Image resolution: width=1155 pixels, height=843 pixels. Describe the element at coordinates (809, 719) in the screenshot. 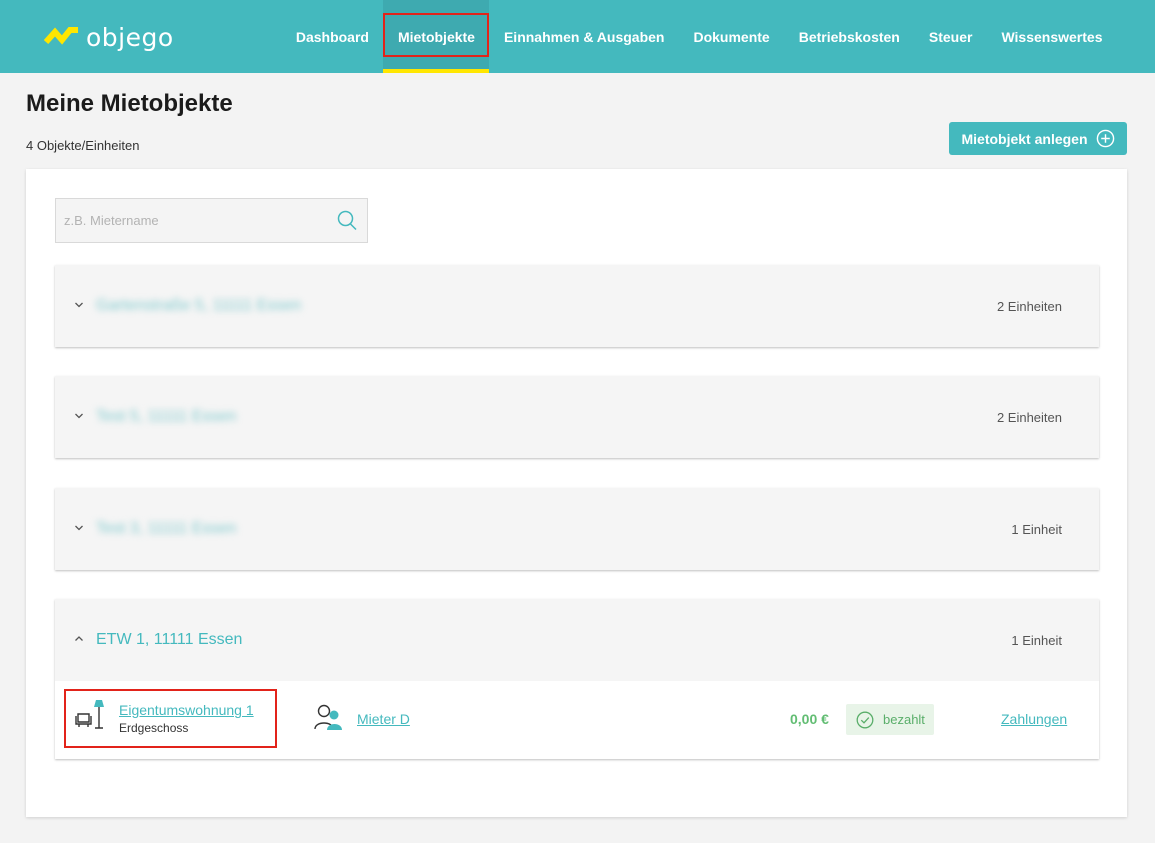

I see `rent-amount: 0,00 €` at that location.